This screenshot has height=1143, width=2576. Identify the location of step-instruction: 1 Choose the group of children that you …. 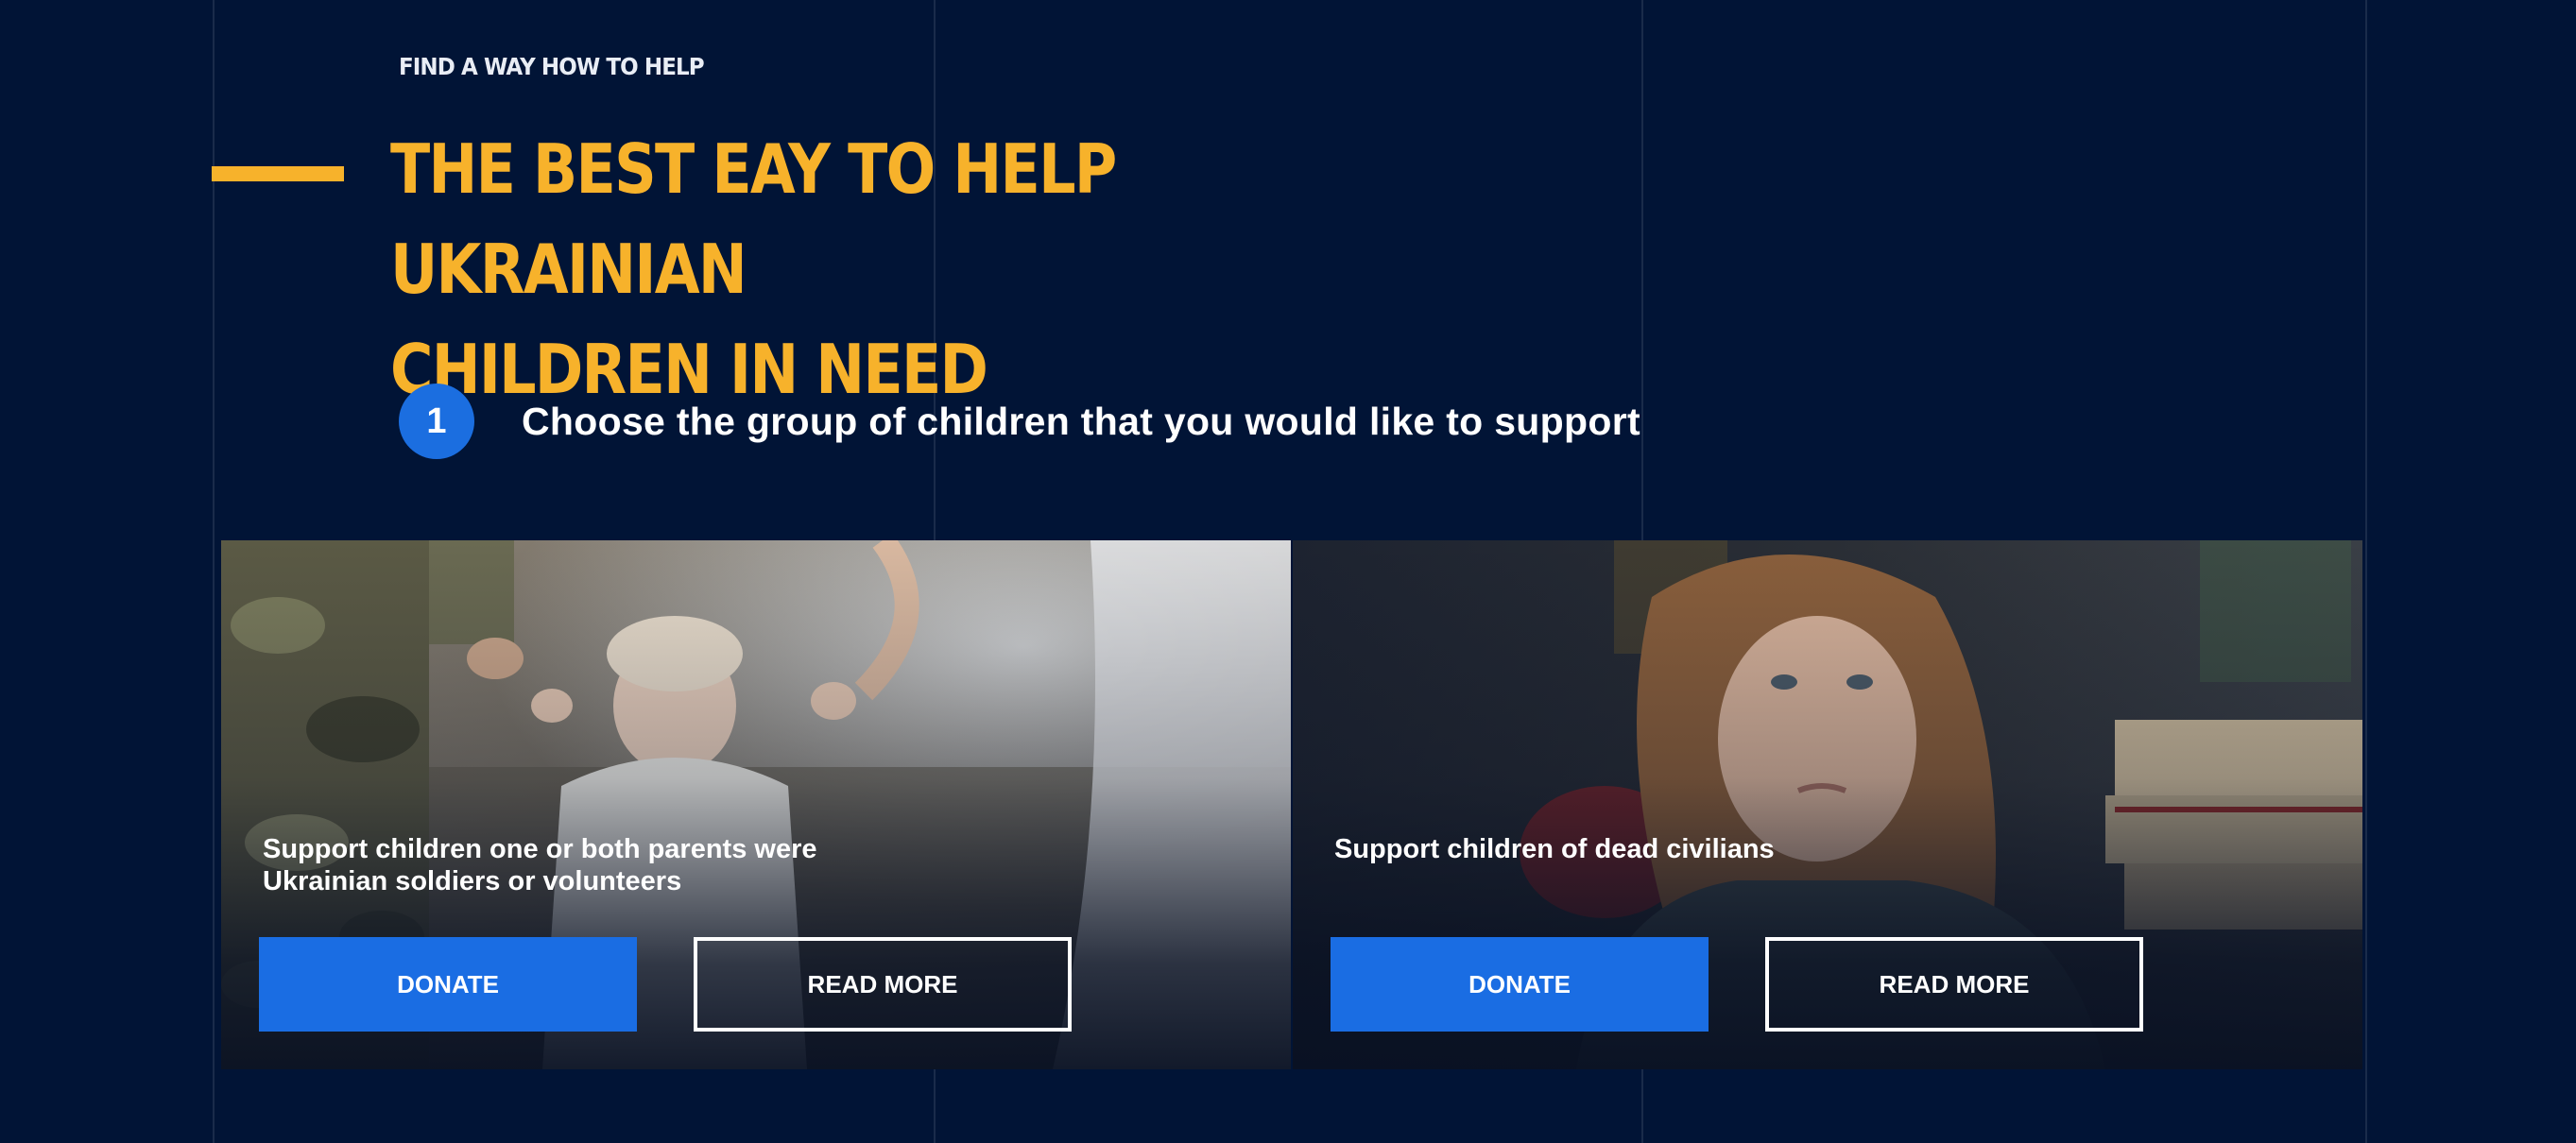
(1019, 421).